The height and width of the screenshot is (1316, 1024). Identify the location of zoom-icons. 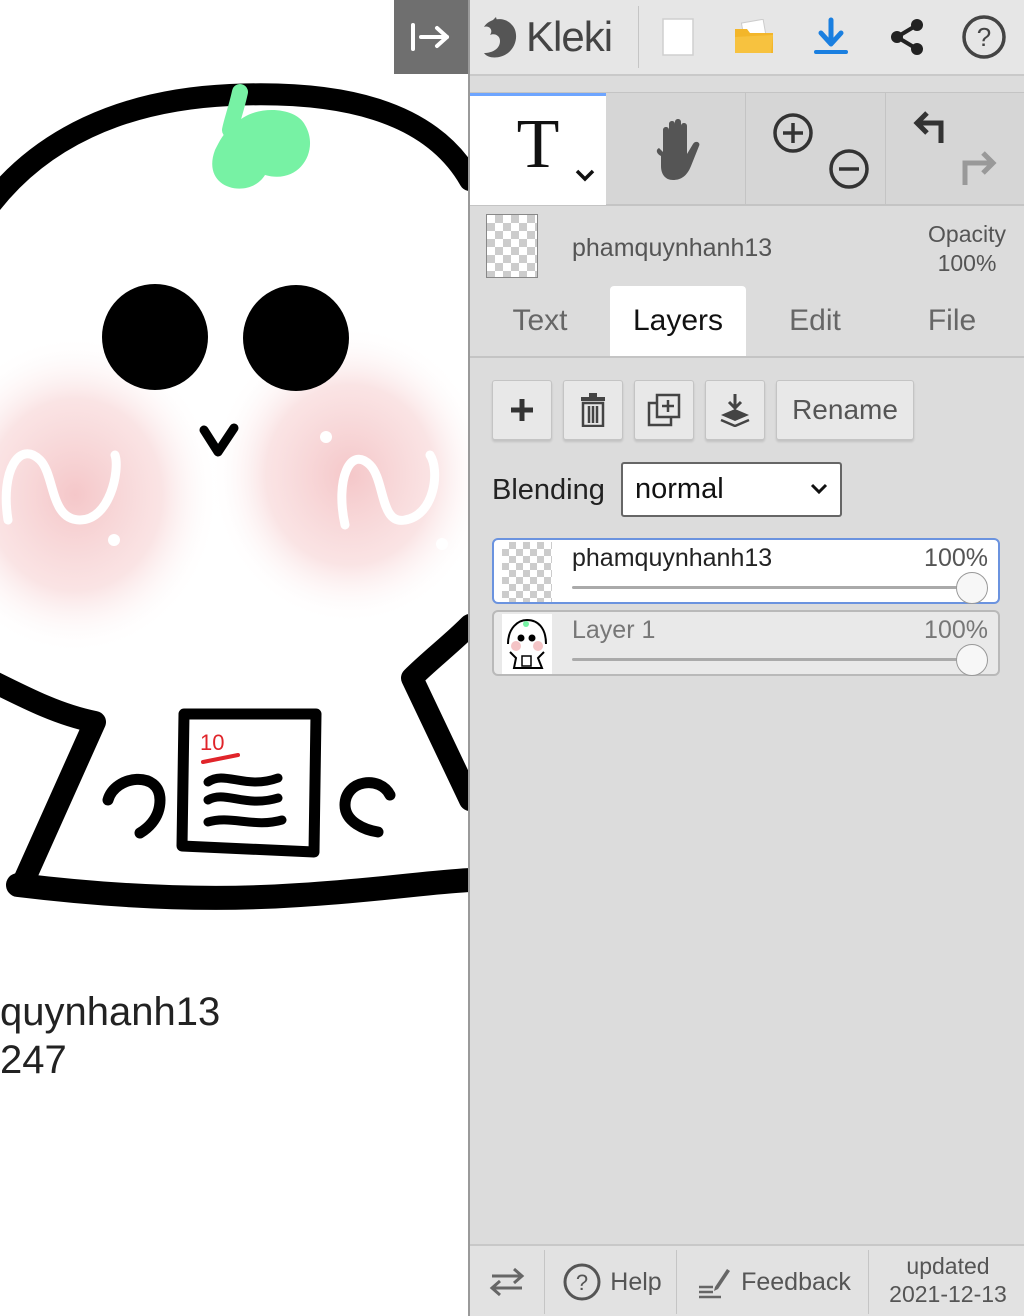
(820, 151).